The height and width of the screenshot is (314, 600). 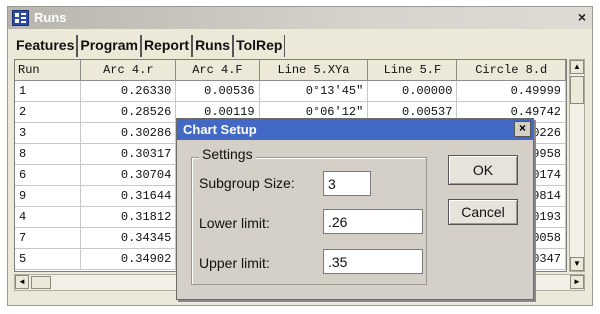 What do you see at coordinates (128, 91) in the screenshot?
I see `table-cell: 0.26330` at bounding box center [128, 91].